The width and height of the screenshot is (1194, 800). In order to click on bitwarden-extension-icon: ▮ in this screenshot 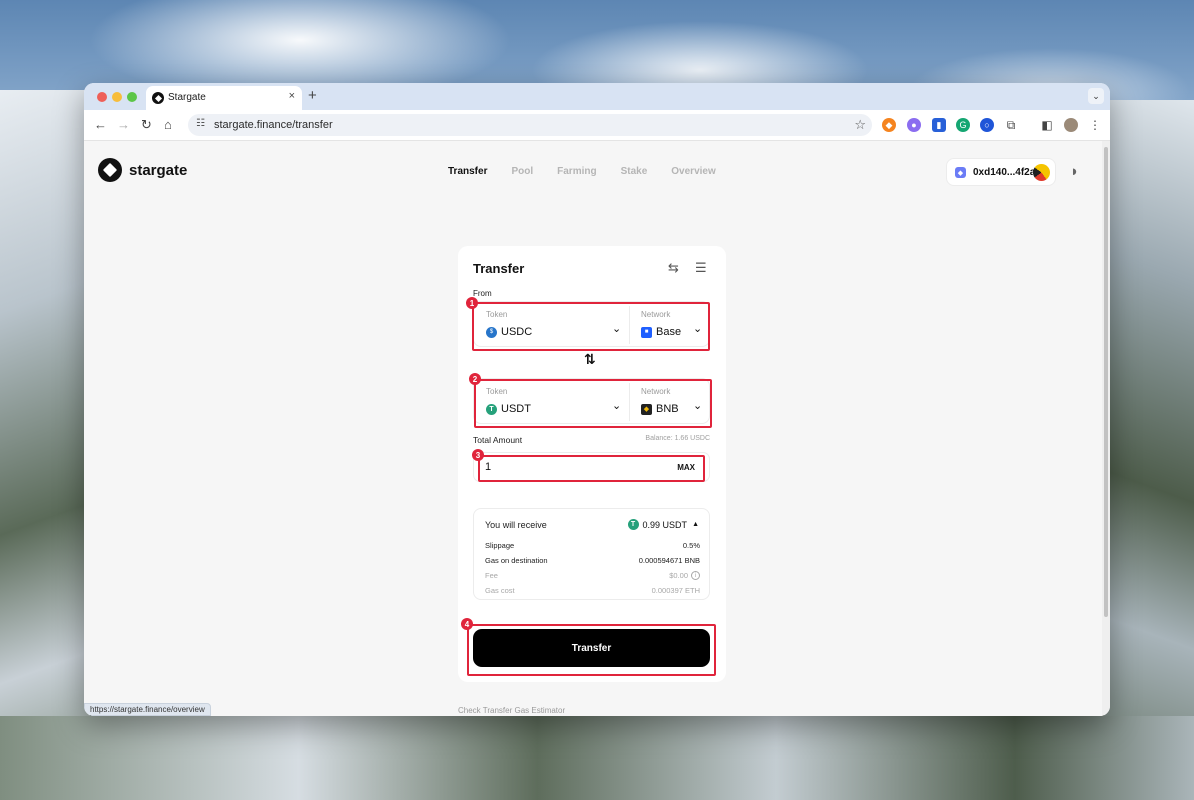, I will do `click(939, 125)`.